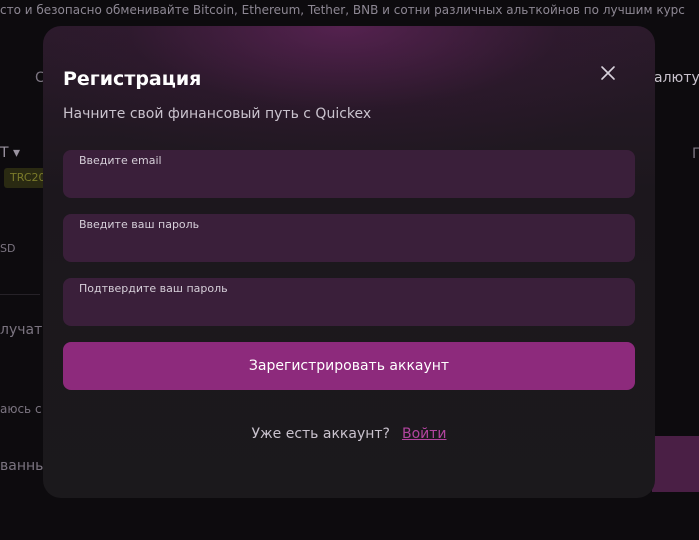 The image size is (699, 540). I want to click on confirm-password-field: Подтвердите ваш пароль, so click(349, 302).